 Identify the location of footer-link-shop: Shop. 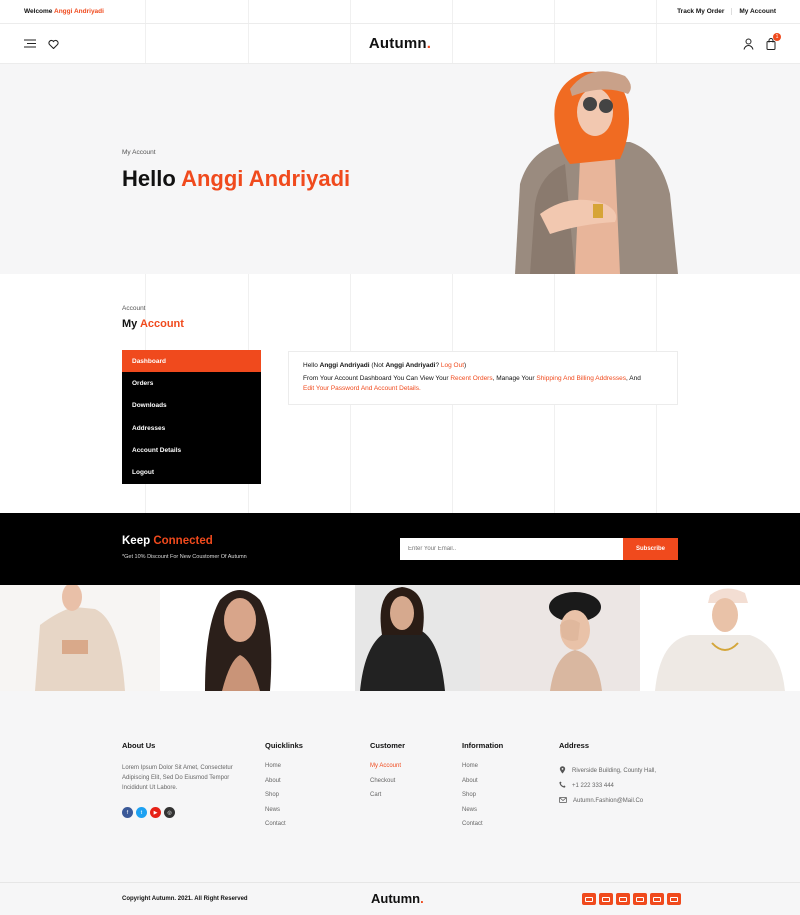
(284, 799).